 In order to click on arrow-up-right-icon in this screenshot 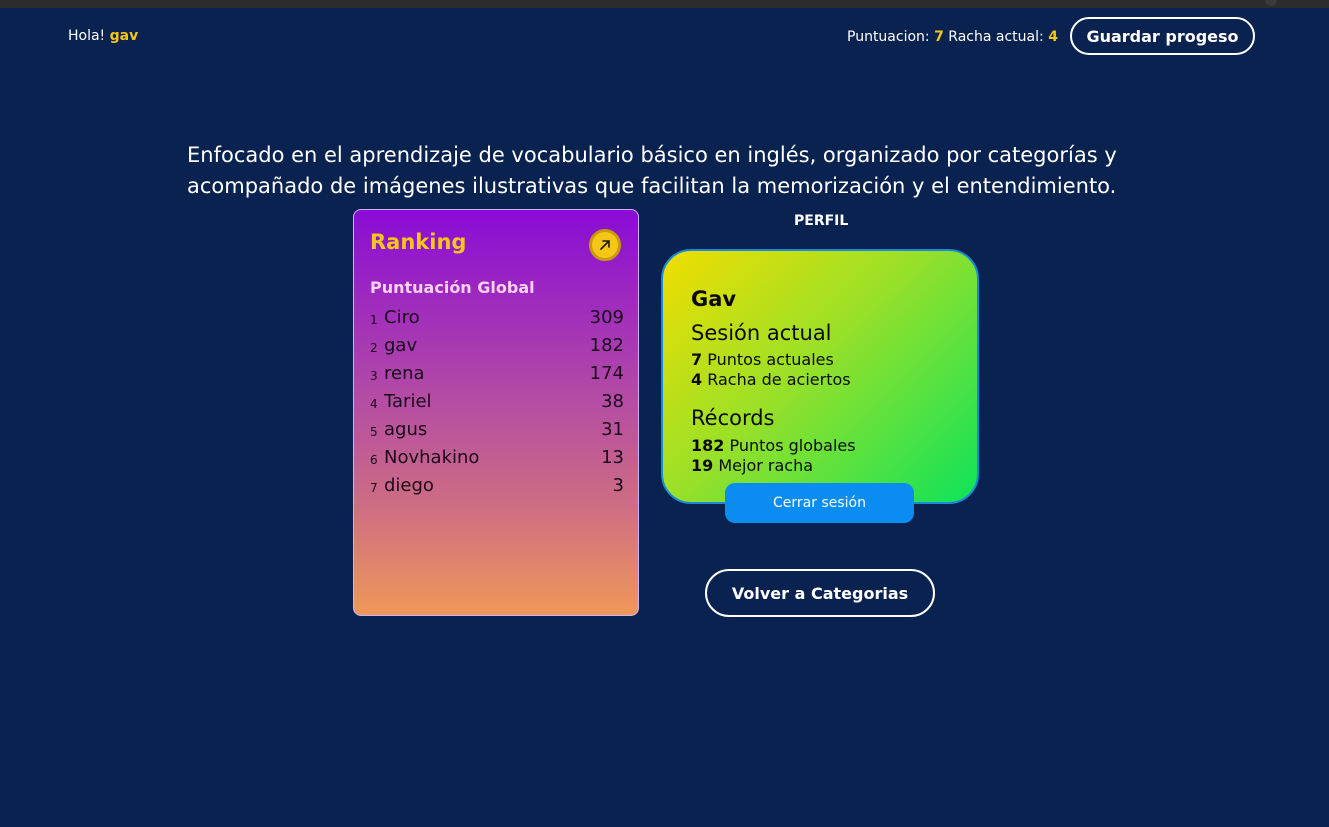, I will do `click(605, 245)`.